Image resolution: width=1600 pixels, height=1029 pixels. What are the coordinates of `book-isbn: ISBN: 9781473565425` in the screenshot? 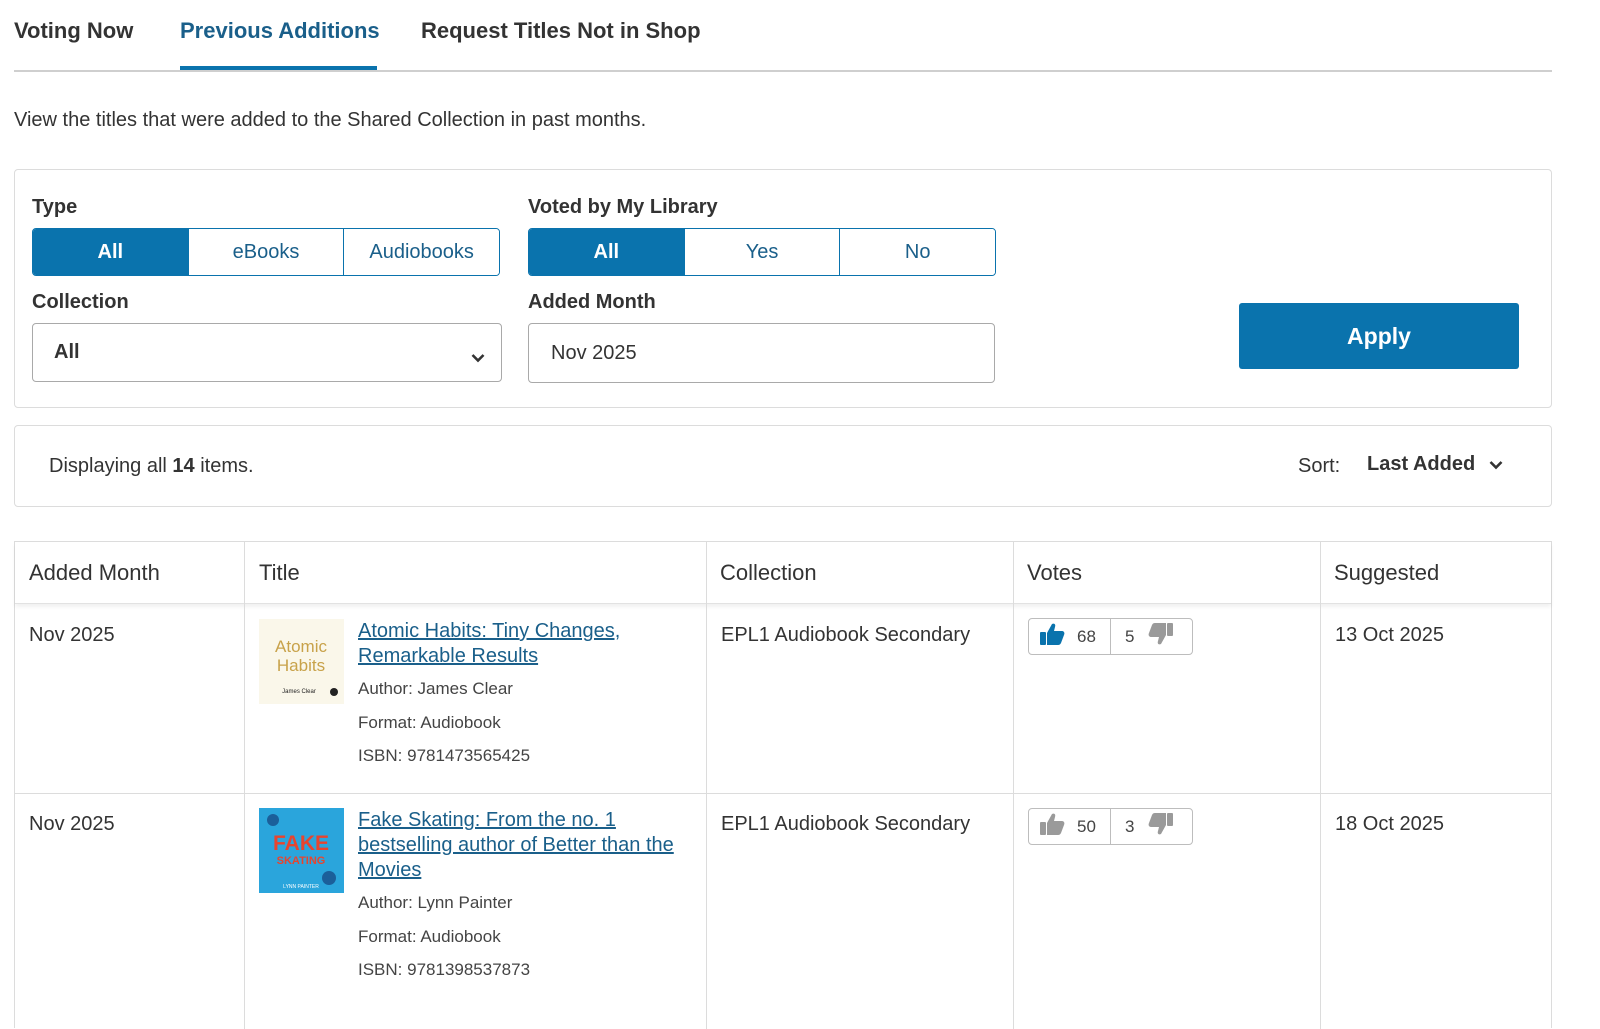 It's located at (444, 755).